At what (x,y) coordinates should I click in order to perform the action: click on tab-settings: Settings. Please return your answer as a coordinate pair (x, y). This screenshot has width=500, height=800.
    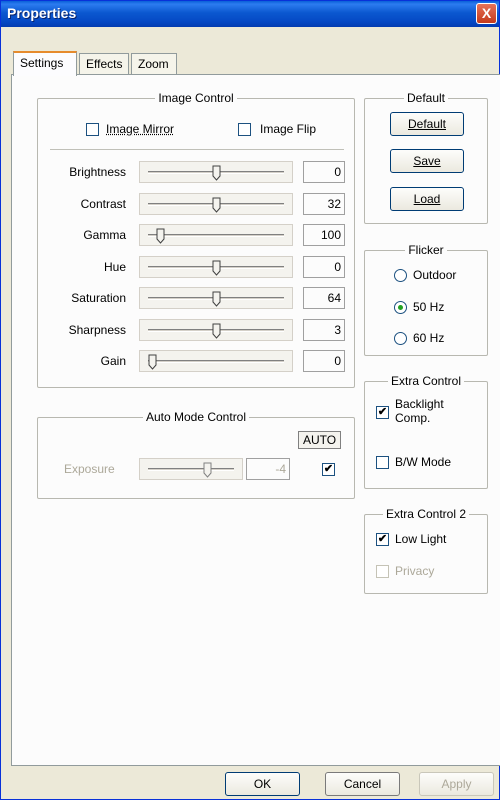
    Looking at the image, I should click on (45, 63).